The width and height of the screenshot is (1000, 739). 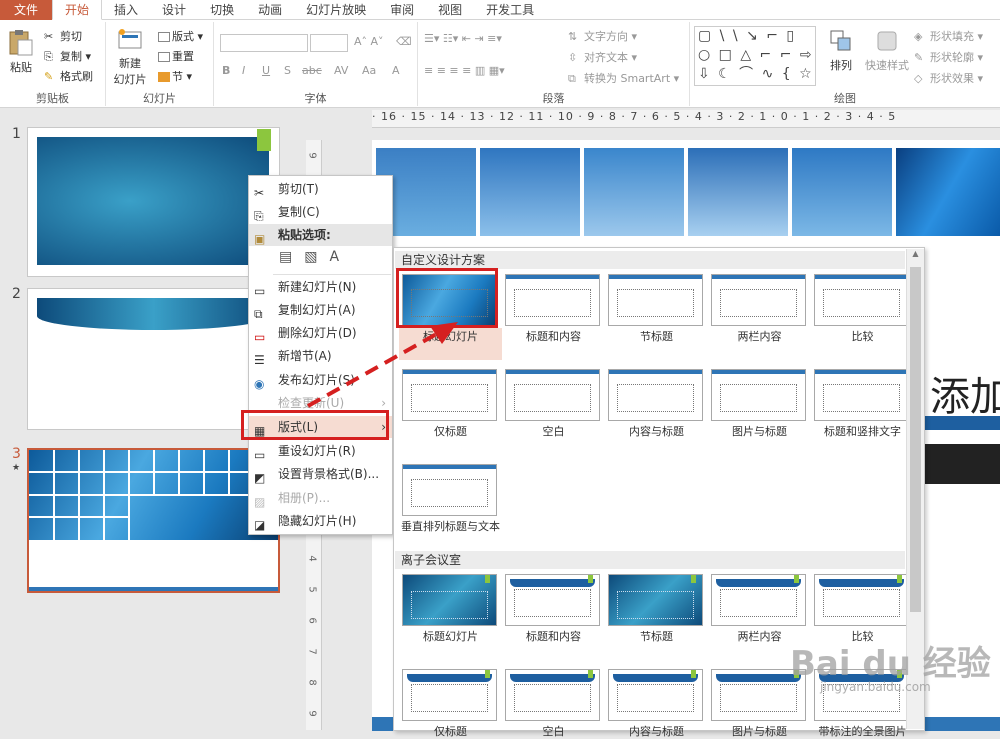 I want to click on paste-picture-icon: ▧, so click(x=316, y=257).